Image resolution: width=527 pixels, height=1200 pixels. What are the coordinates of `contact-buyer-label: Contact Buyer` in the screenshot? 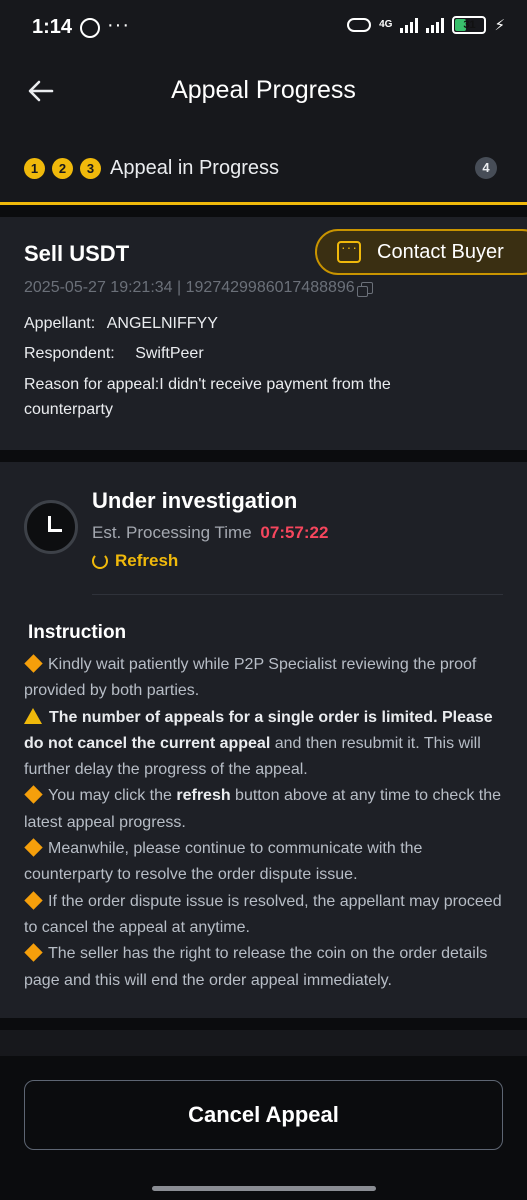 It's located at (440, 251).